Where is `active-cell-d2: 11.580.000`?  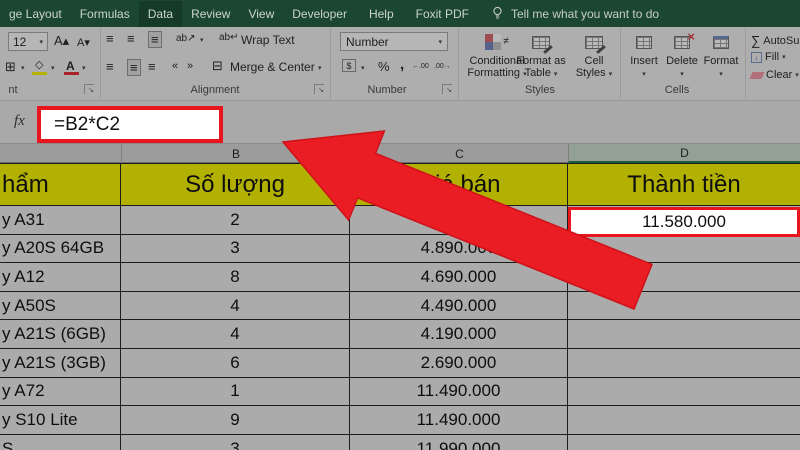
active-cell-d2: 11.580.000 is located at coordinates (684, 222).